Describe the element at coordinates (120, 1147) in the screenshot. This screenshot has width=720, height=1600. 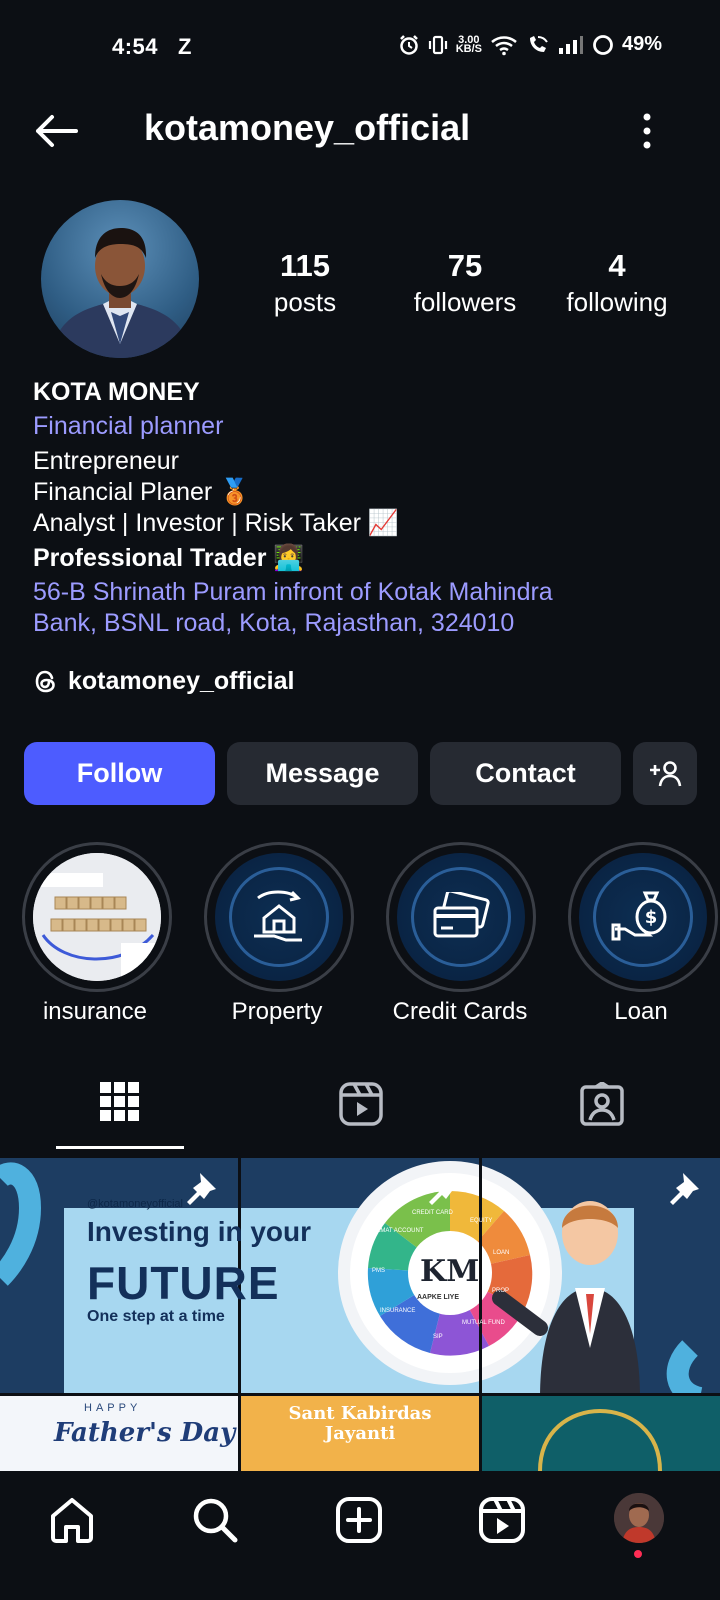
I see `active-tab-indicator` at that location.